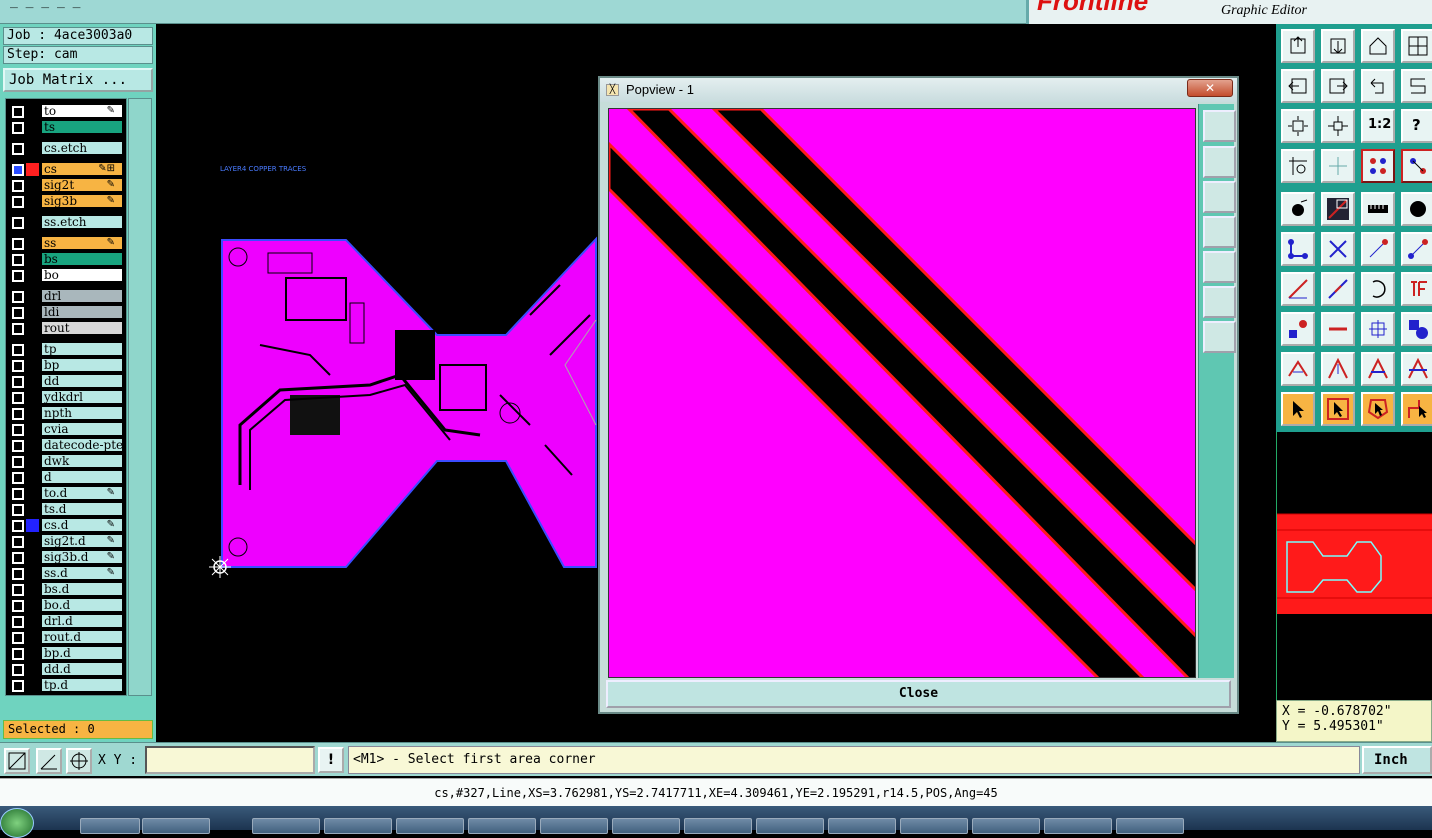  What do you see at coordinates (82, 328) in the screenshot?
I see `layer-name: rout` at bounding box center [82, 328].